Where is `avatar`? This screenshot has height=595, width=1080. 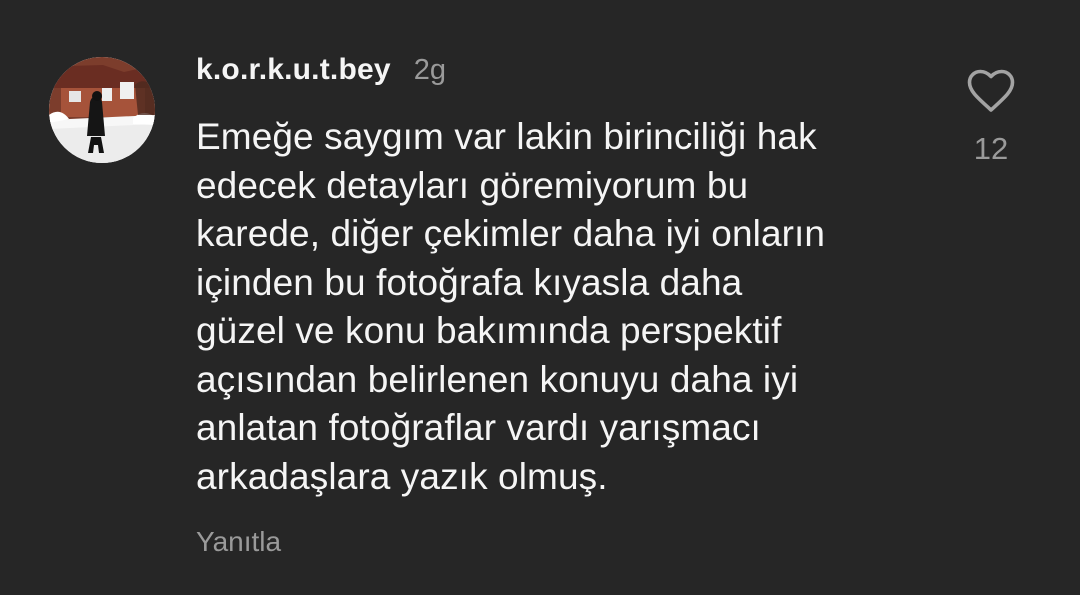
avatar is located at coordinates (102, 110).